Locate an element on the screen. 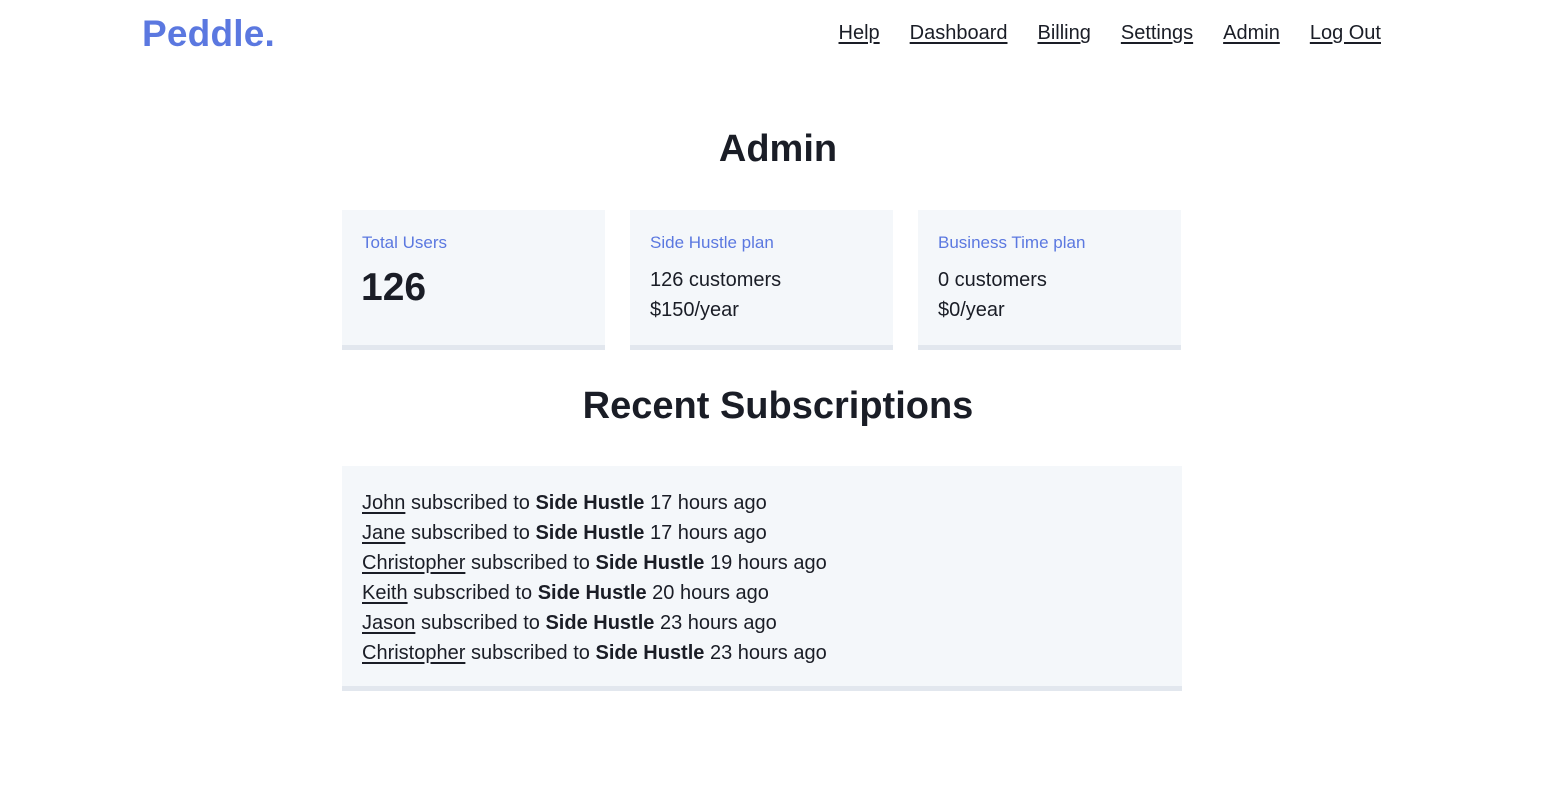 This screenshot has width=1556, height=788. nav-billing-link: Billing is located at coordinates (1064, 33).